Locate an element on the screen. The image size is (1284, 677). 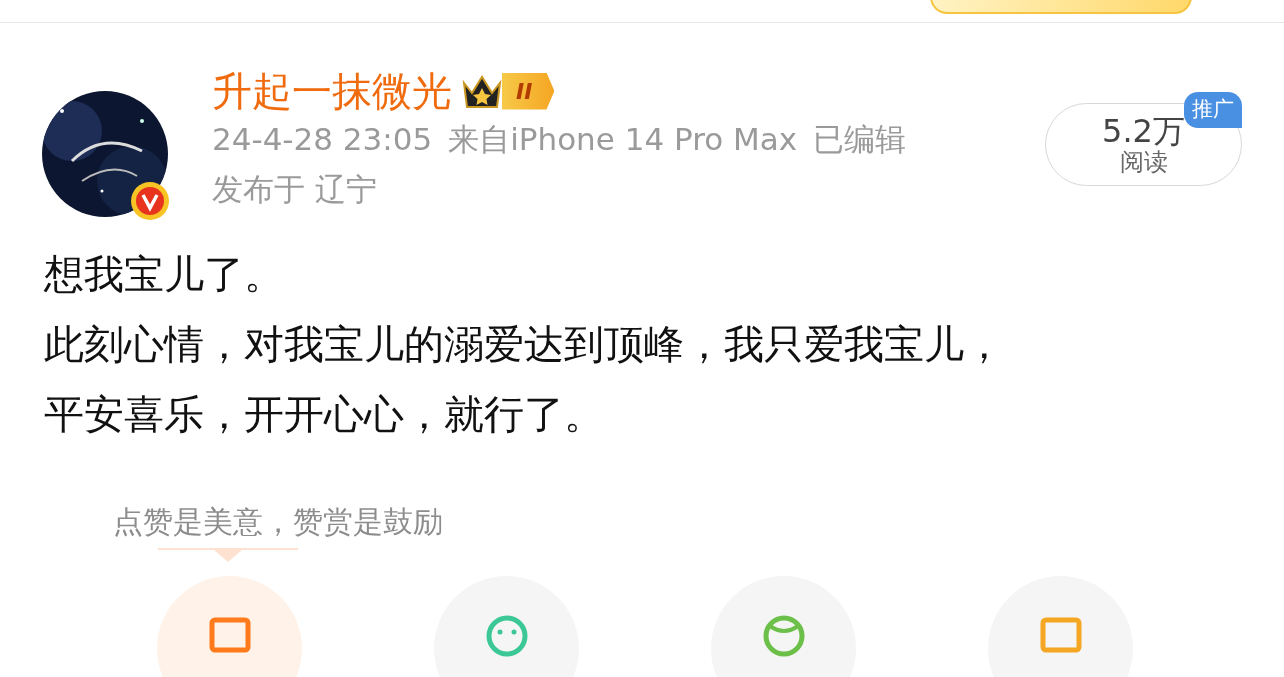
post-time: 24-4-28 23:05 is located at coordinates (322, 139).